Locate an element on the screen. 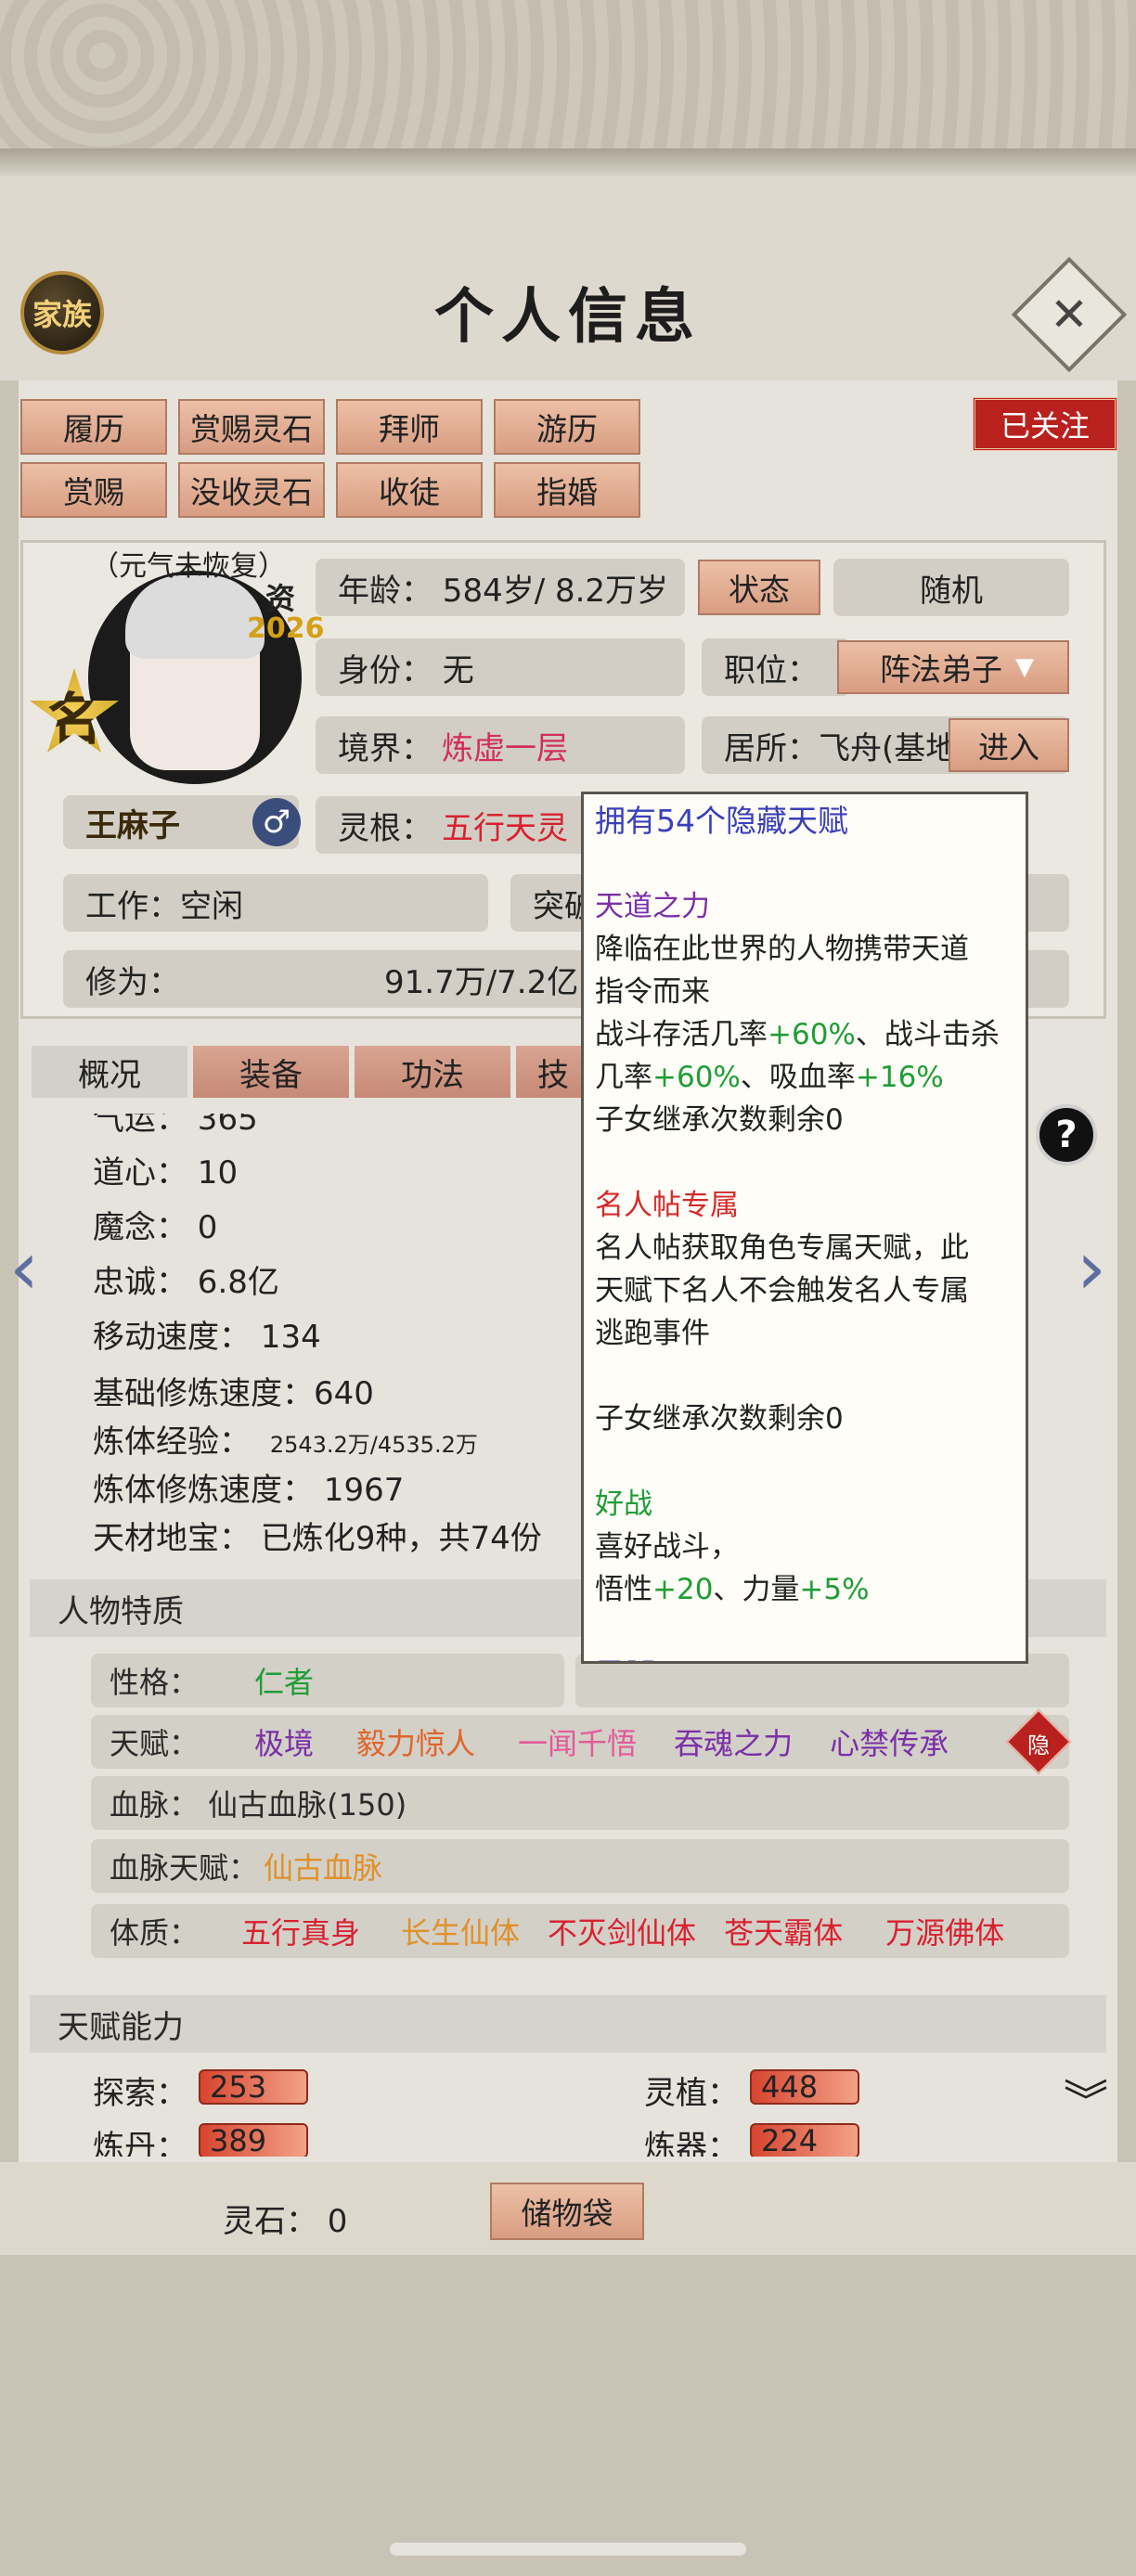 This screenshot has height=2576, width=1136. hidden-talent-badge: 隐 is located at coordinates (1038, 1743).